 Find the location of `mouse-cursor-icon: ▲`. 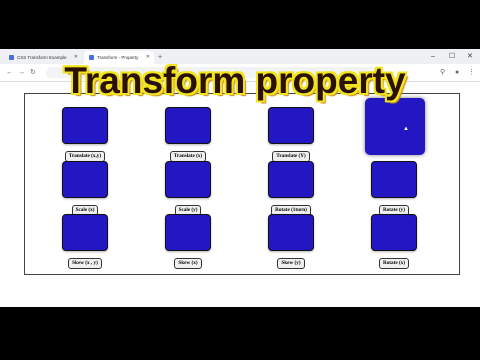

mouse-cursor-icon: ▲ is located at coordinates (406, 129).